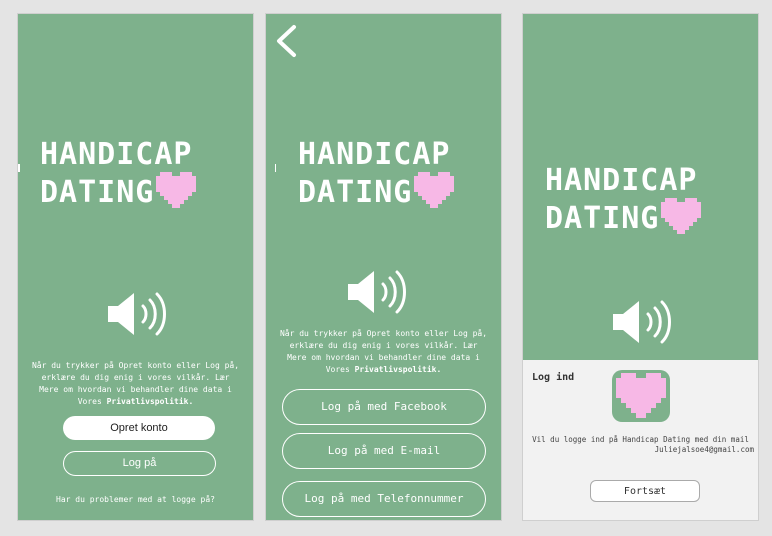 Image resolution: width=772 pixels, height=536 pixels. I want to click on login-facebook-button: Log på med Facebook, so click(384, 407).